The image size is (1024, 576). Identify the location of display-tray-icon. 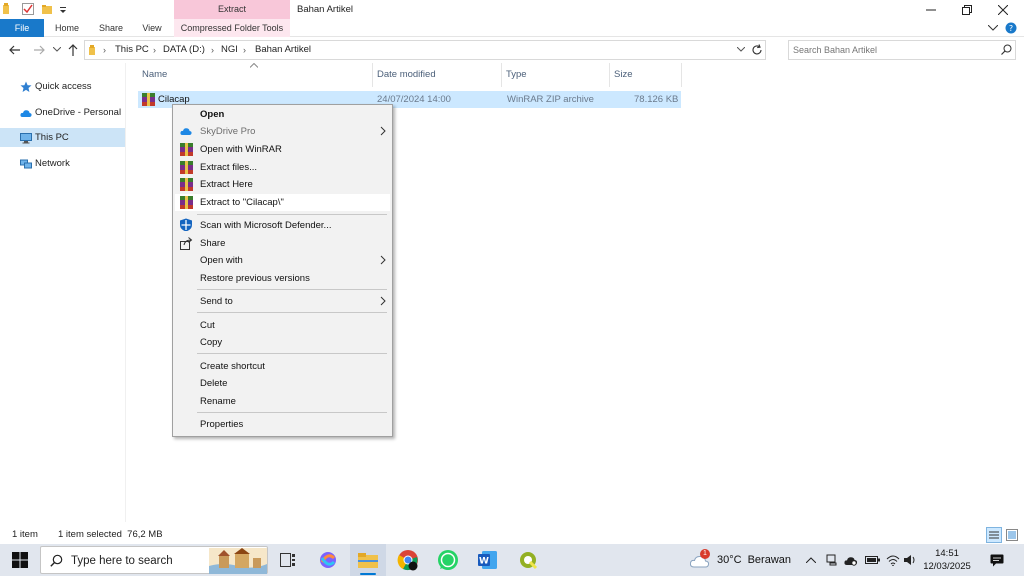
(832, 560).